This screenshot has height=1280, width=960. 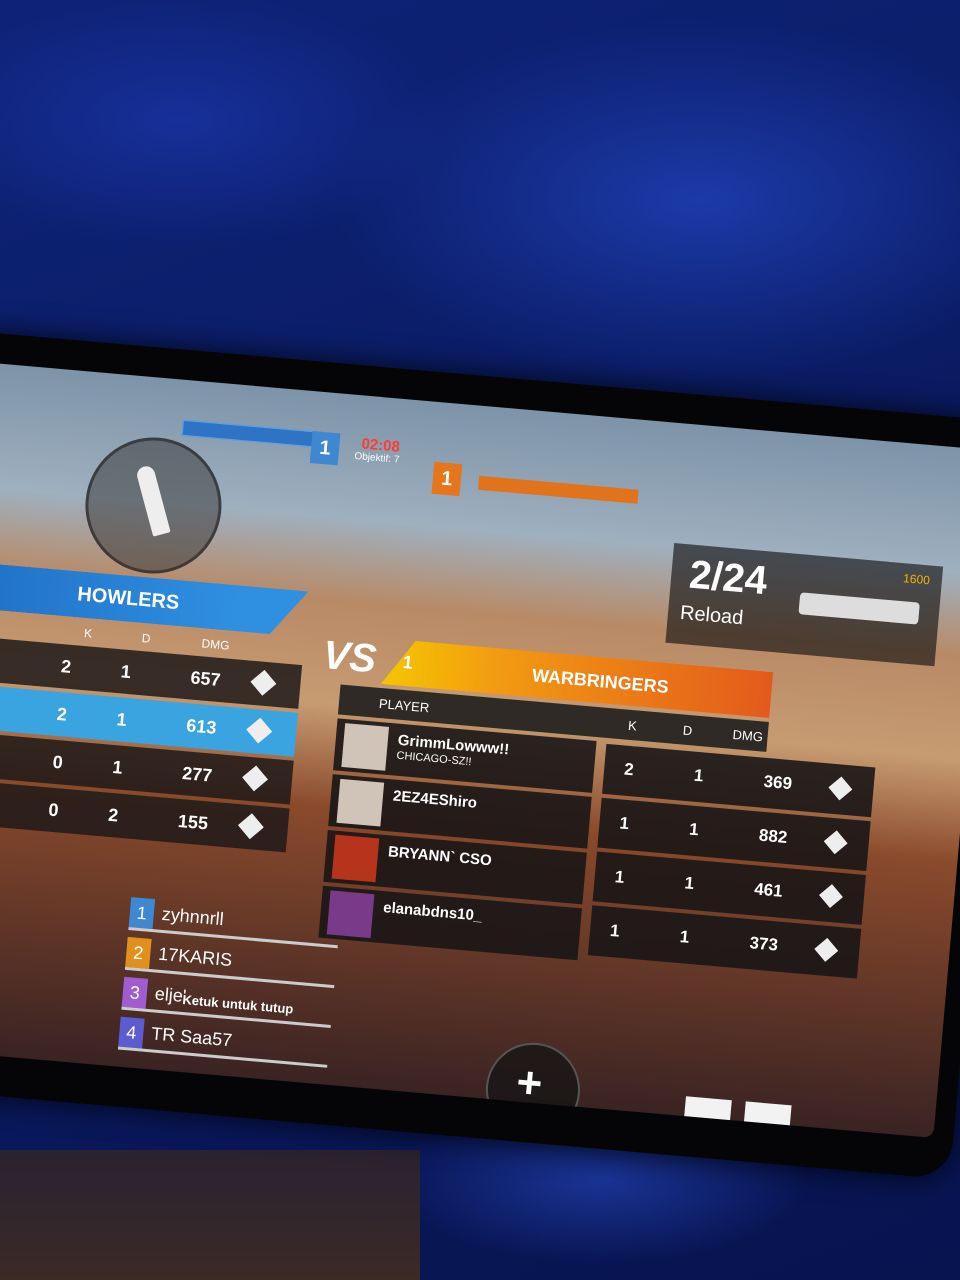 I want to click on deaths: 2, so click(x=113, y=815).